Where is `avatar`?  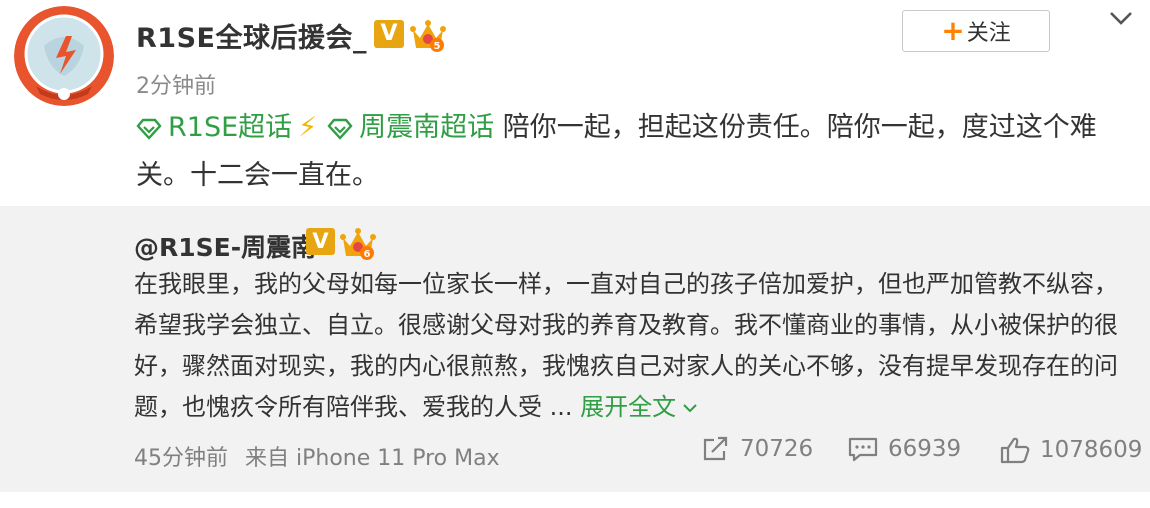 avatar is located at coordinates (64, 56).